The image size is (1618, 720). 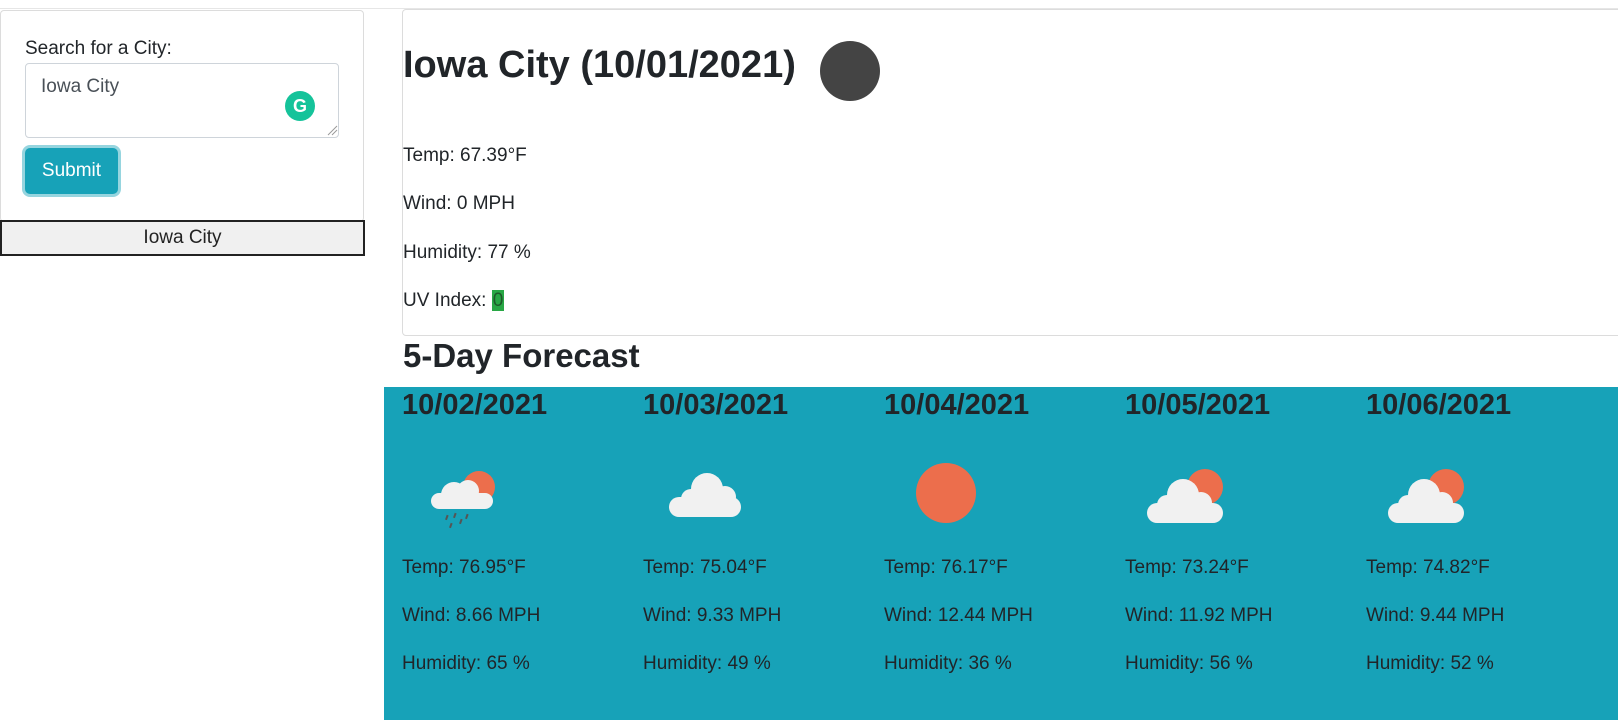 What do you see at coordinates (946, 567) in the screenshot?
I see `forecast-temp: Temp: 76.17°F` at bounding box center [946, 567].